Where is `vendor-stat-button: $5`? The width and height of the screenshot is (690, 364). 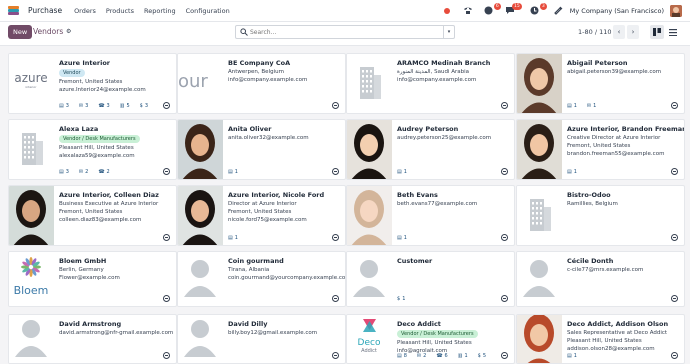
vendor-stat-button: $5 is located at coordinates (482, 356).